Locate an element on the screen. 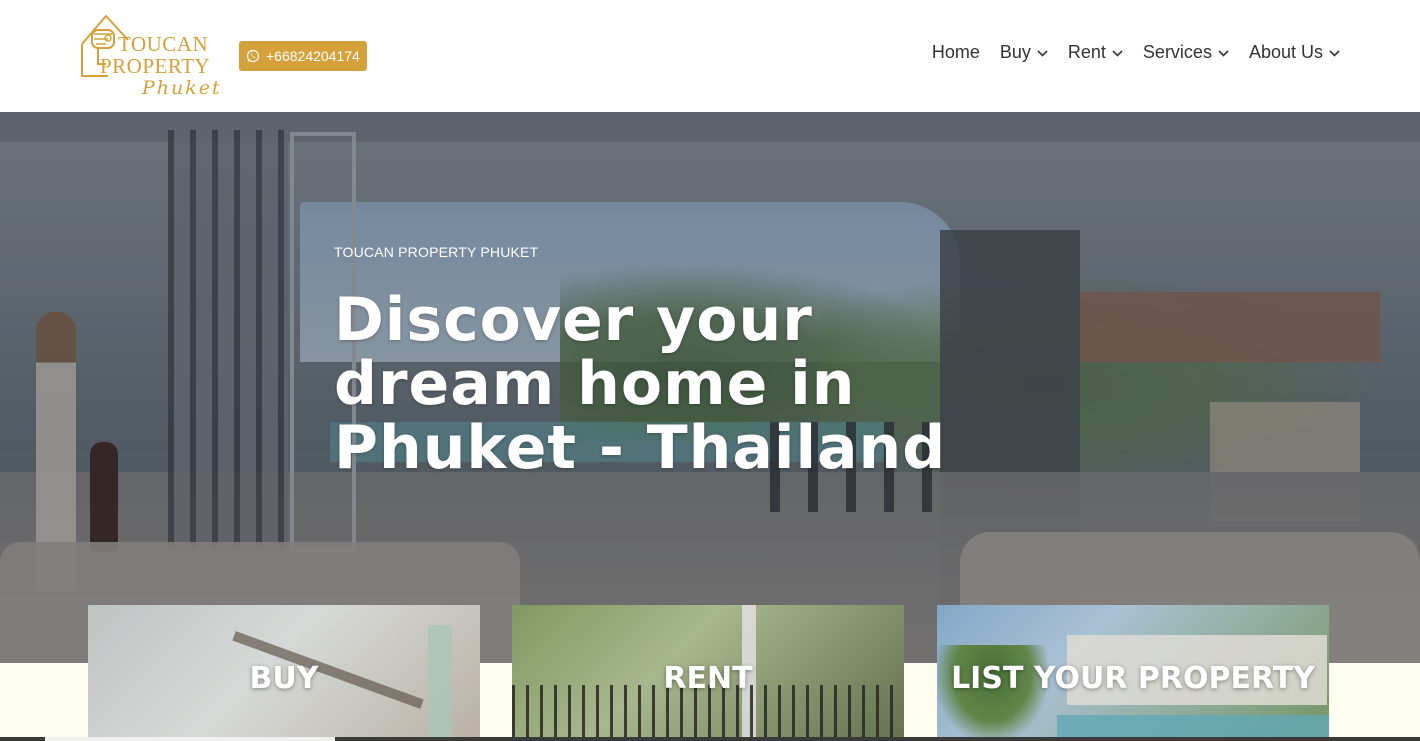  nav-item-label: Rent is located at coordinates (1086, 52).